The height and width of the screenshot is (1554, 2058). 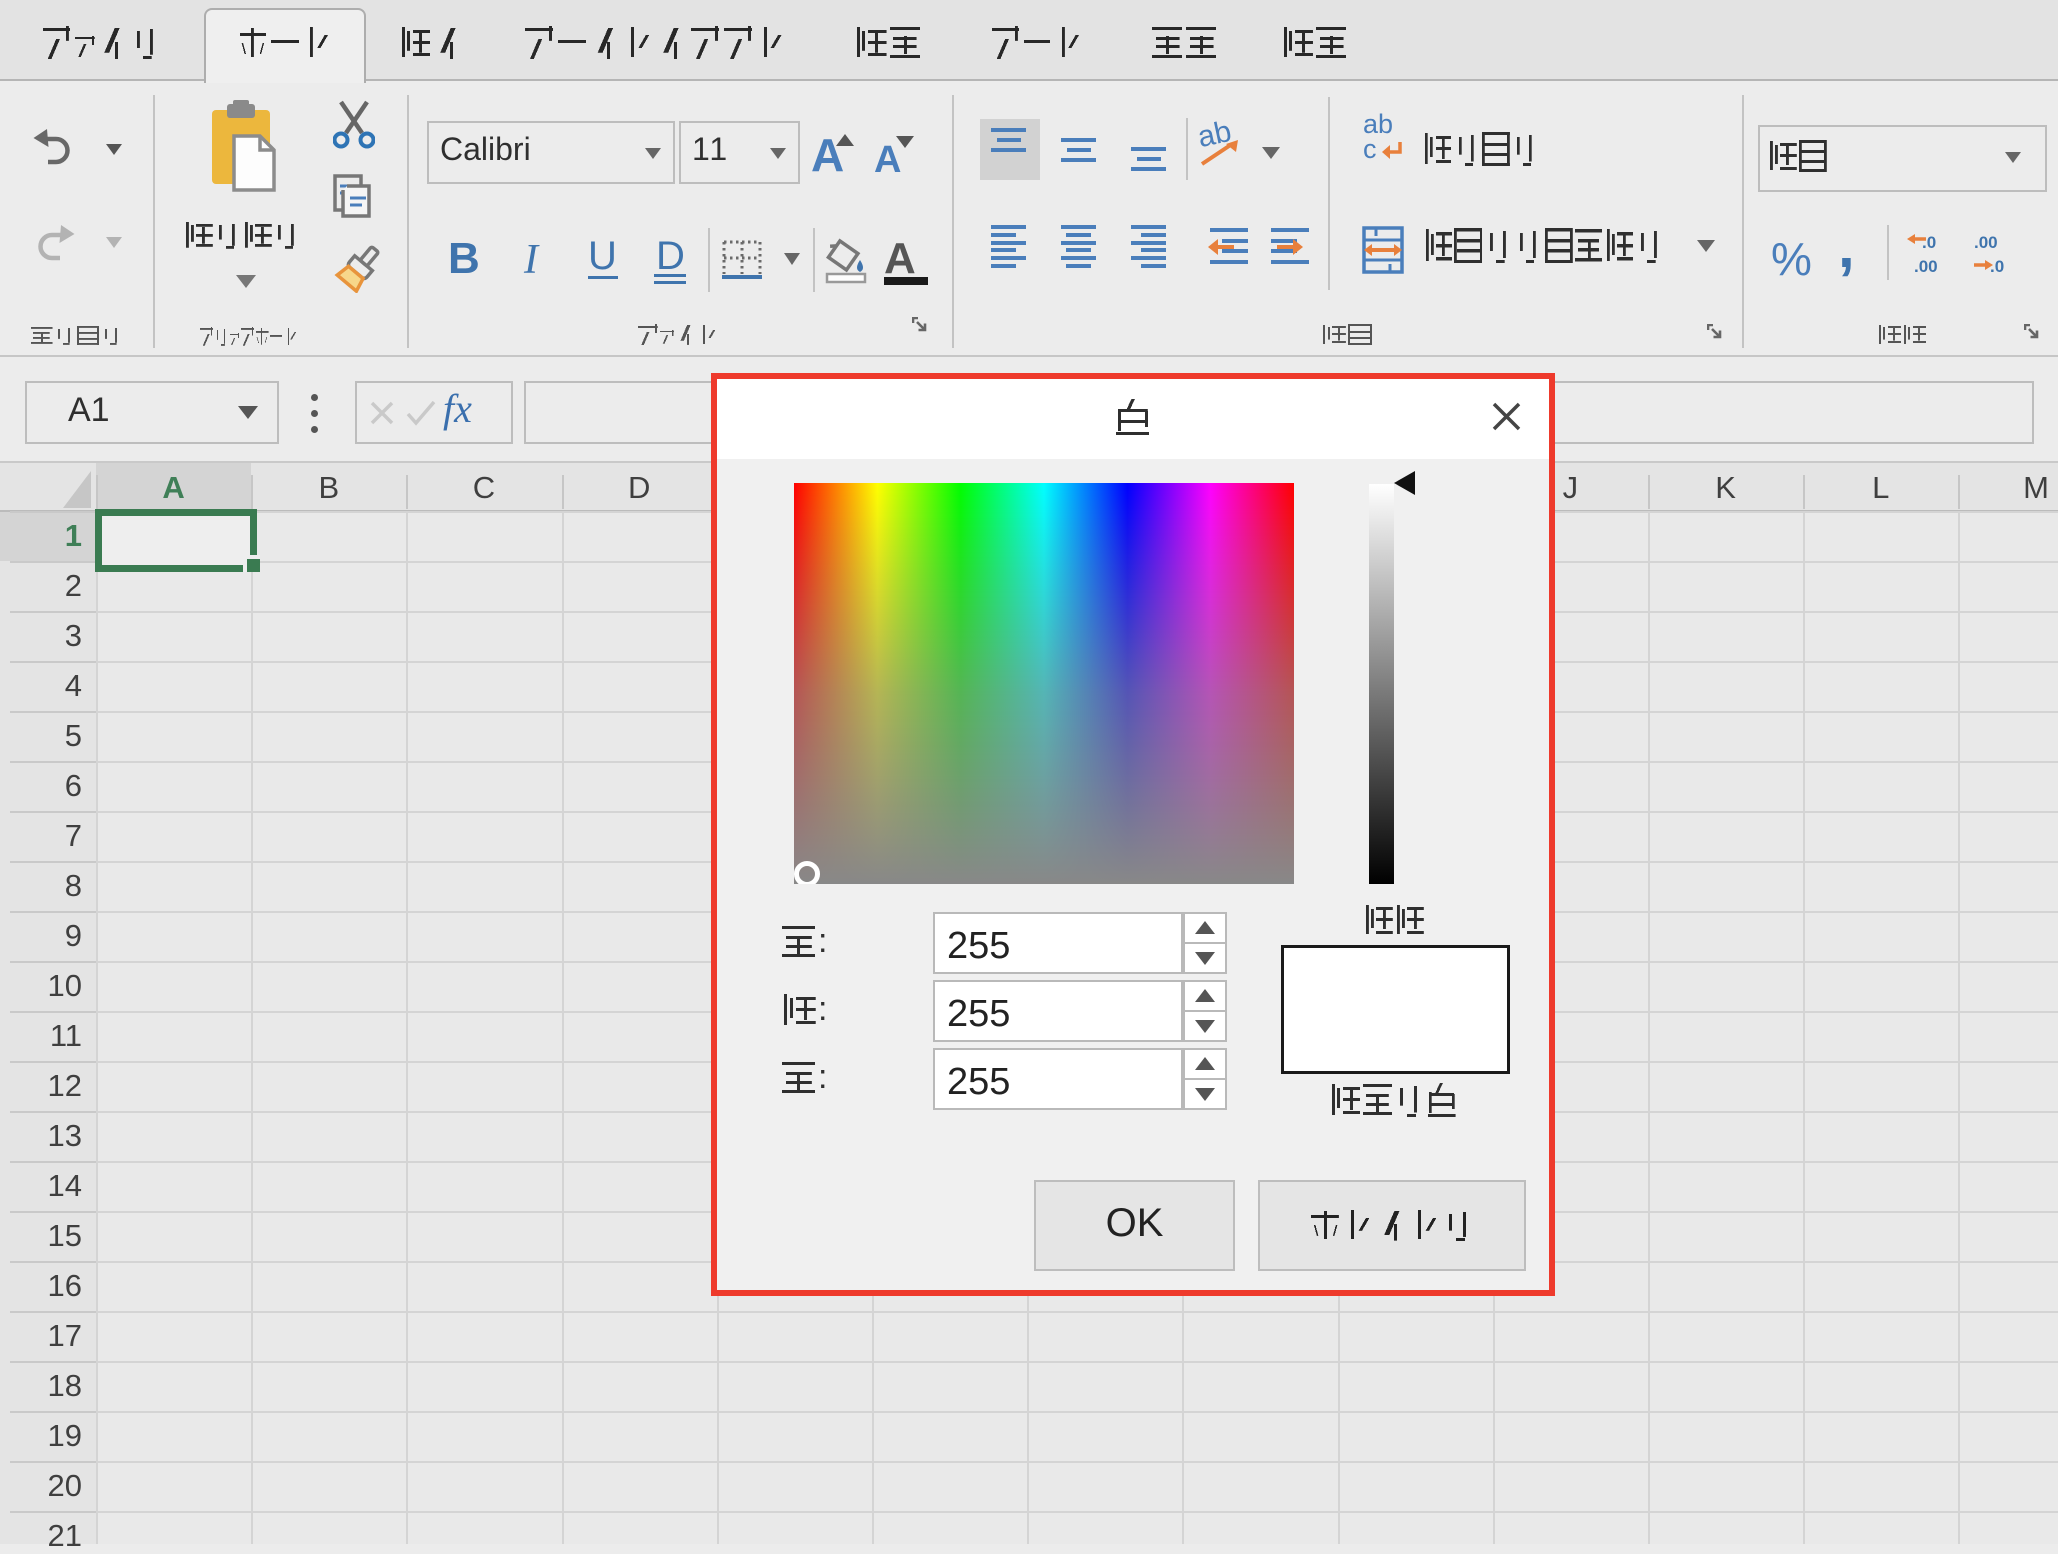 I want to click on svg-text: .0, so click(x=1929, y=242).